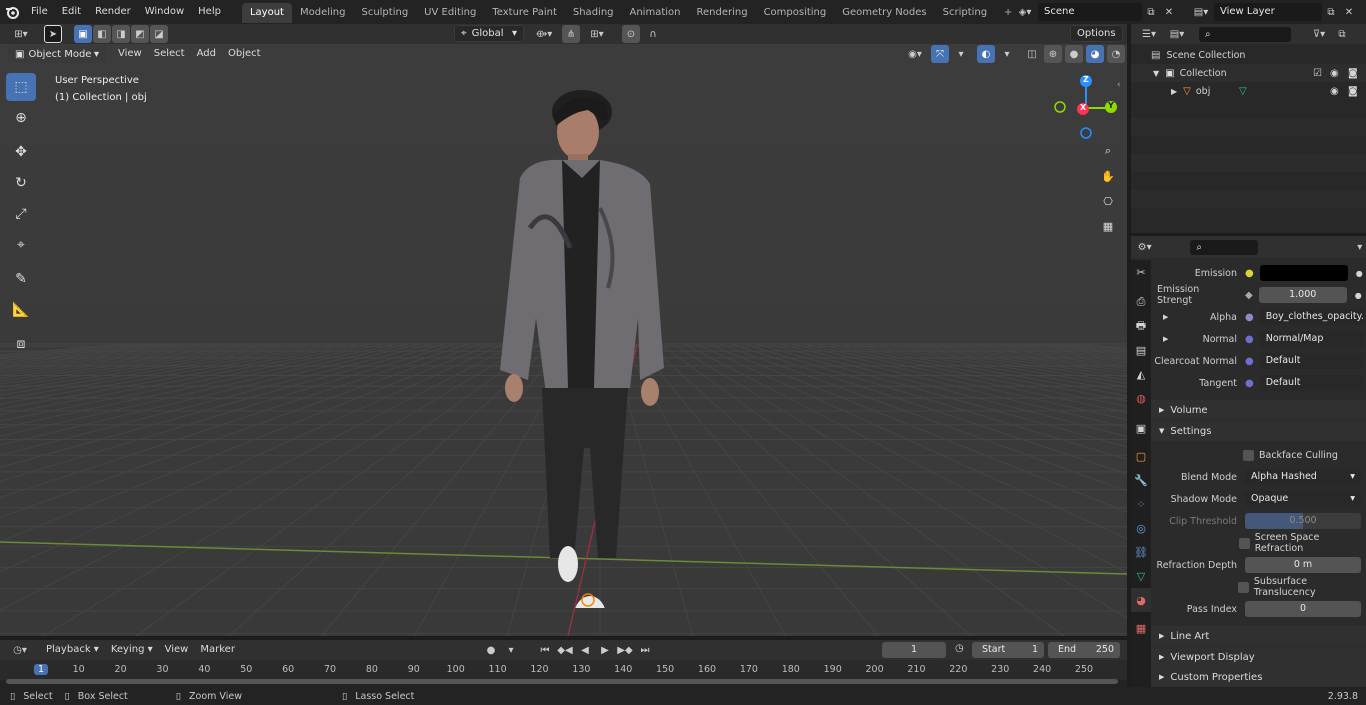 Image resolution: width=1366 pixels, height=705 pixels. I want to click on transform-orientation-dropdown: ⌖ Global ▾, so click(489, 33).